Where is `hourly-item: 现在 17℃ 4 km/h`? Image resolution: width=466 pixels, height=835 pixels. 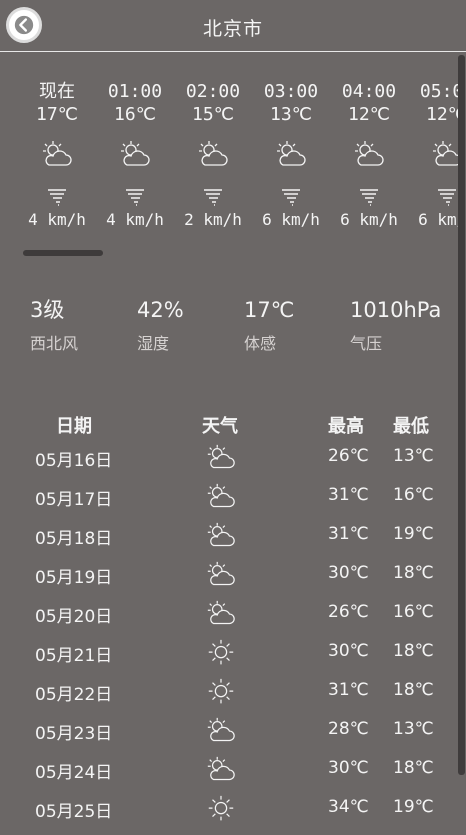 hourly-item: 现在 17℃ 4 km/h is located at coordinates (57, 154).